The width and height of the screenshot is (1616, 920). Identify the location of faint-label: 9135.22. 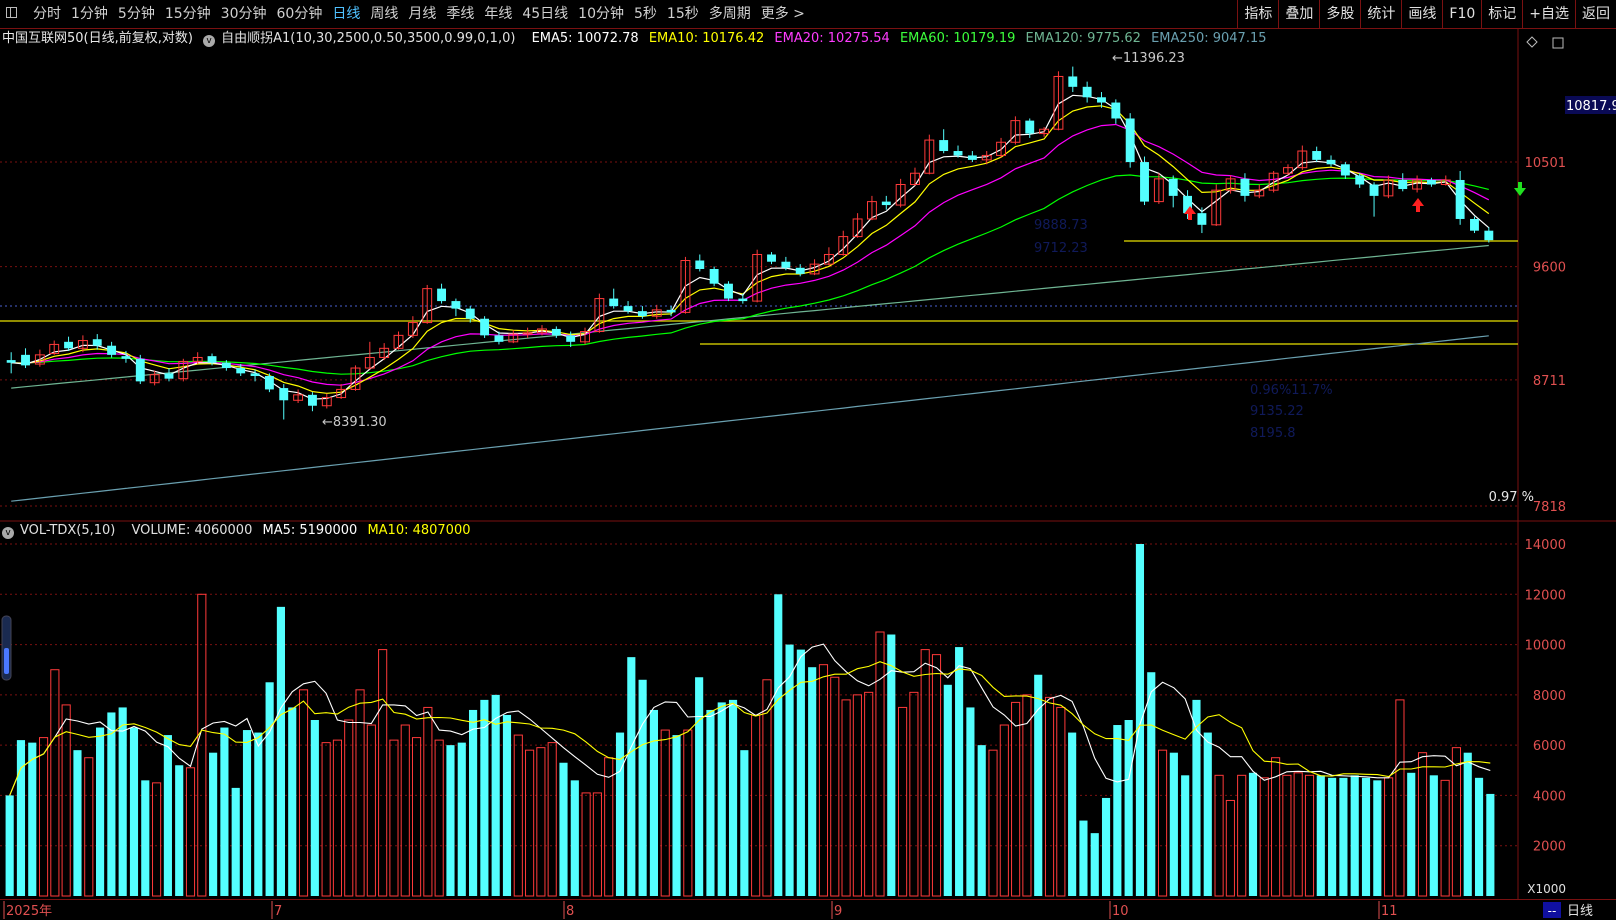
(1277, 411).